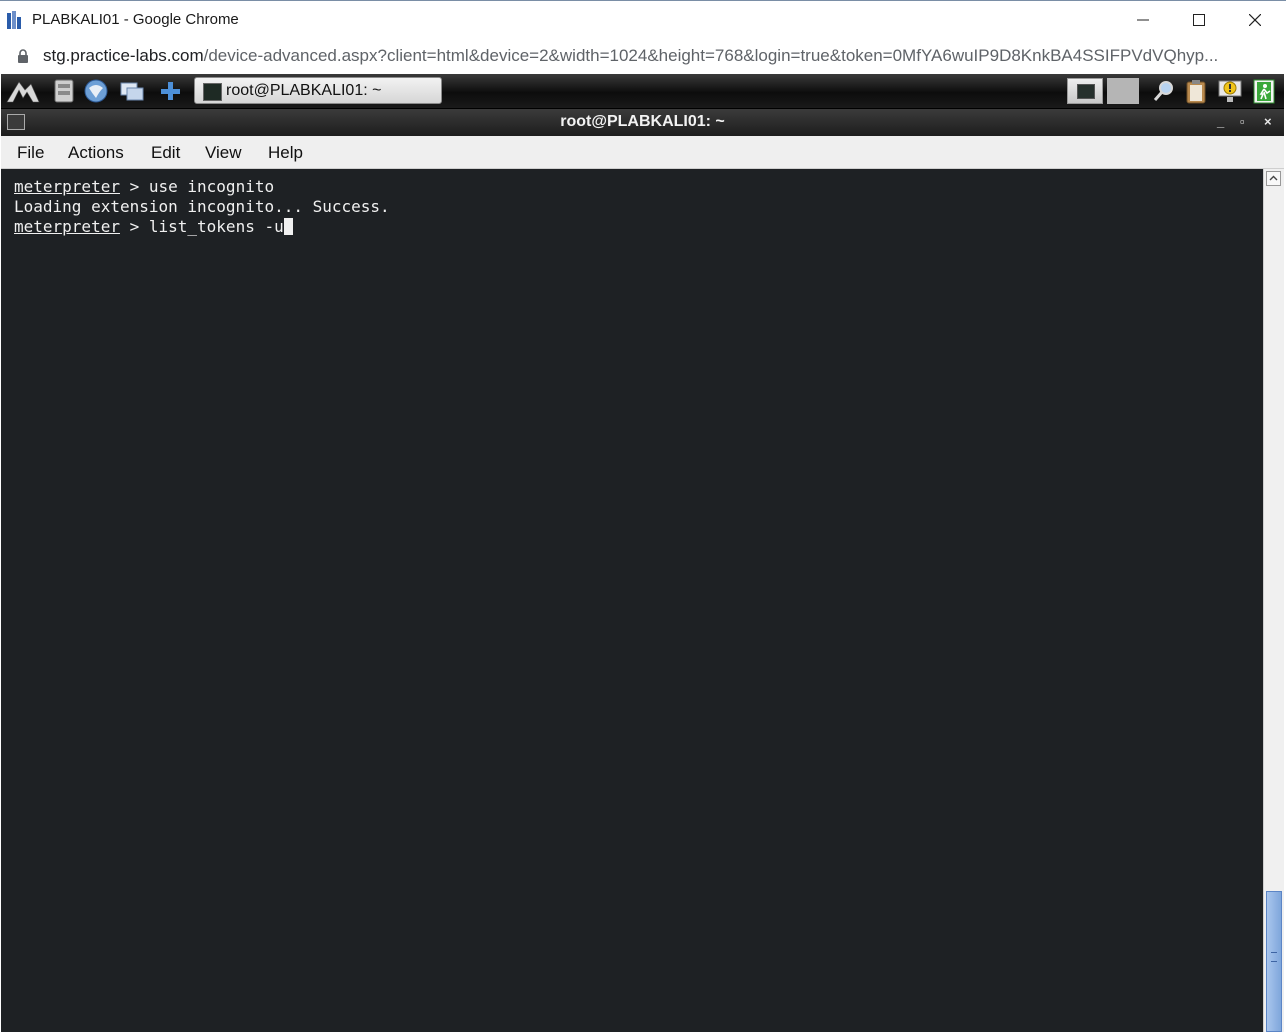 This screenshot has height=1032, width=1286. I want to click on task-button-terminal: root@PLABKALI01: ~, so click(318, 90).